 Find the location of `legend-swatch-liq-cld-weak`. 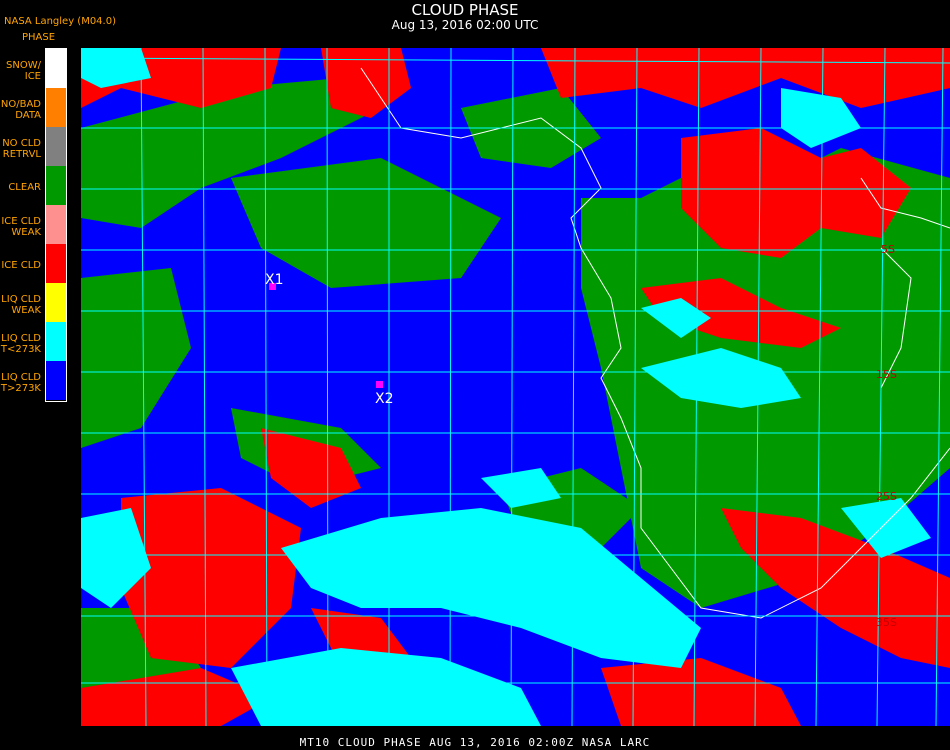

legend-swatch-liq-cld-weak is located at coordinates (56, 302).